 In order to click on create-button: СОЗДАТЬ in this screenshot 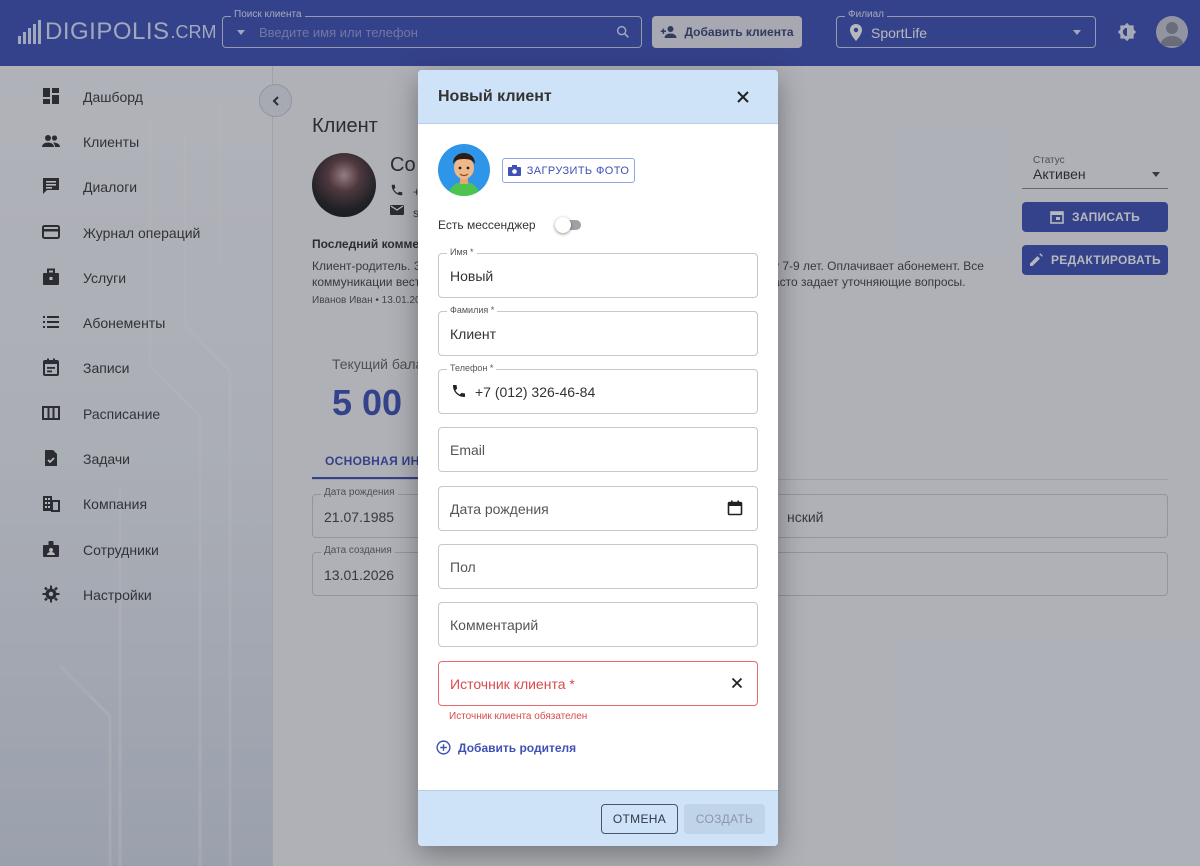, I will do `click(724, 819)`.